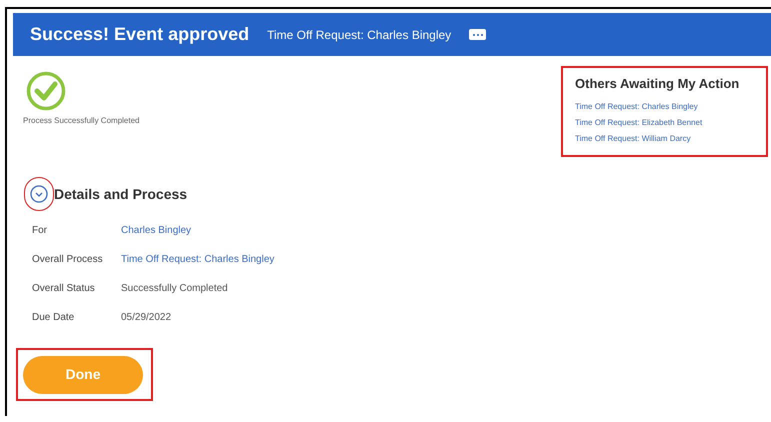 The width and height of the screenshot is (771, 422). I want to click on request-link: Time Off Request: Elizabeth Bennet, so click(664, 122).